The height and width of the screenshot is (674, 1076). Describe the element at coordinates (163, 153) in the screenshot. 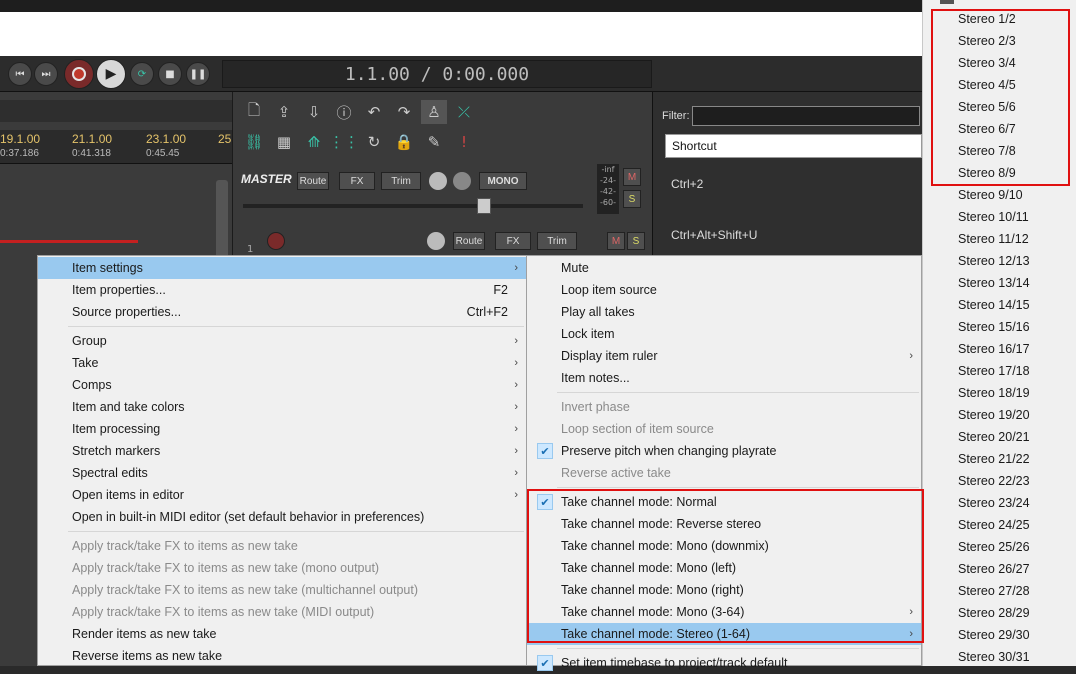

I see `ruler-time-label: 0:45.45` at that location.